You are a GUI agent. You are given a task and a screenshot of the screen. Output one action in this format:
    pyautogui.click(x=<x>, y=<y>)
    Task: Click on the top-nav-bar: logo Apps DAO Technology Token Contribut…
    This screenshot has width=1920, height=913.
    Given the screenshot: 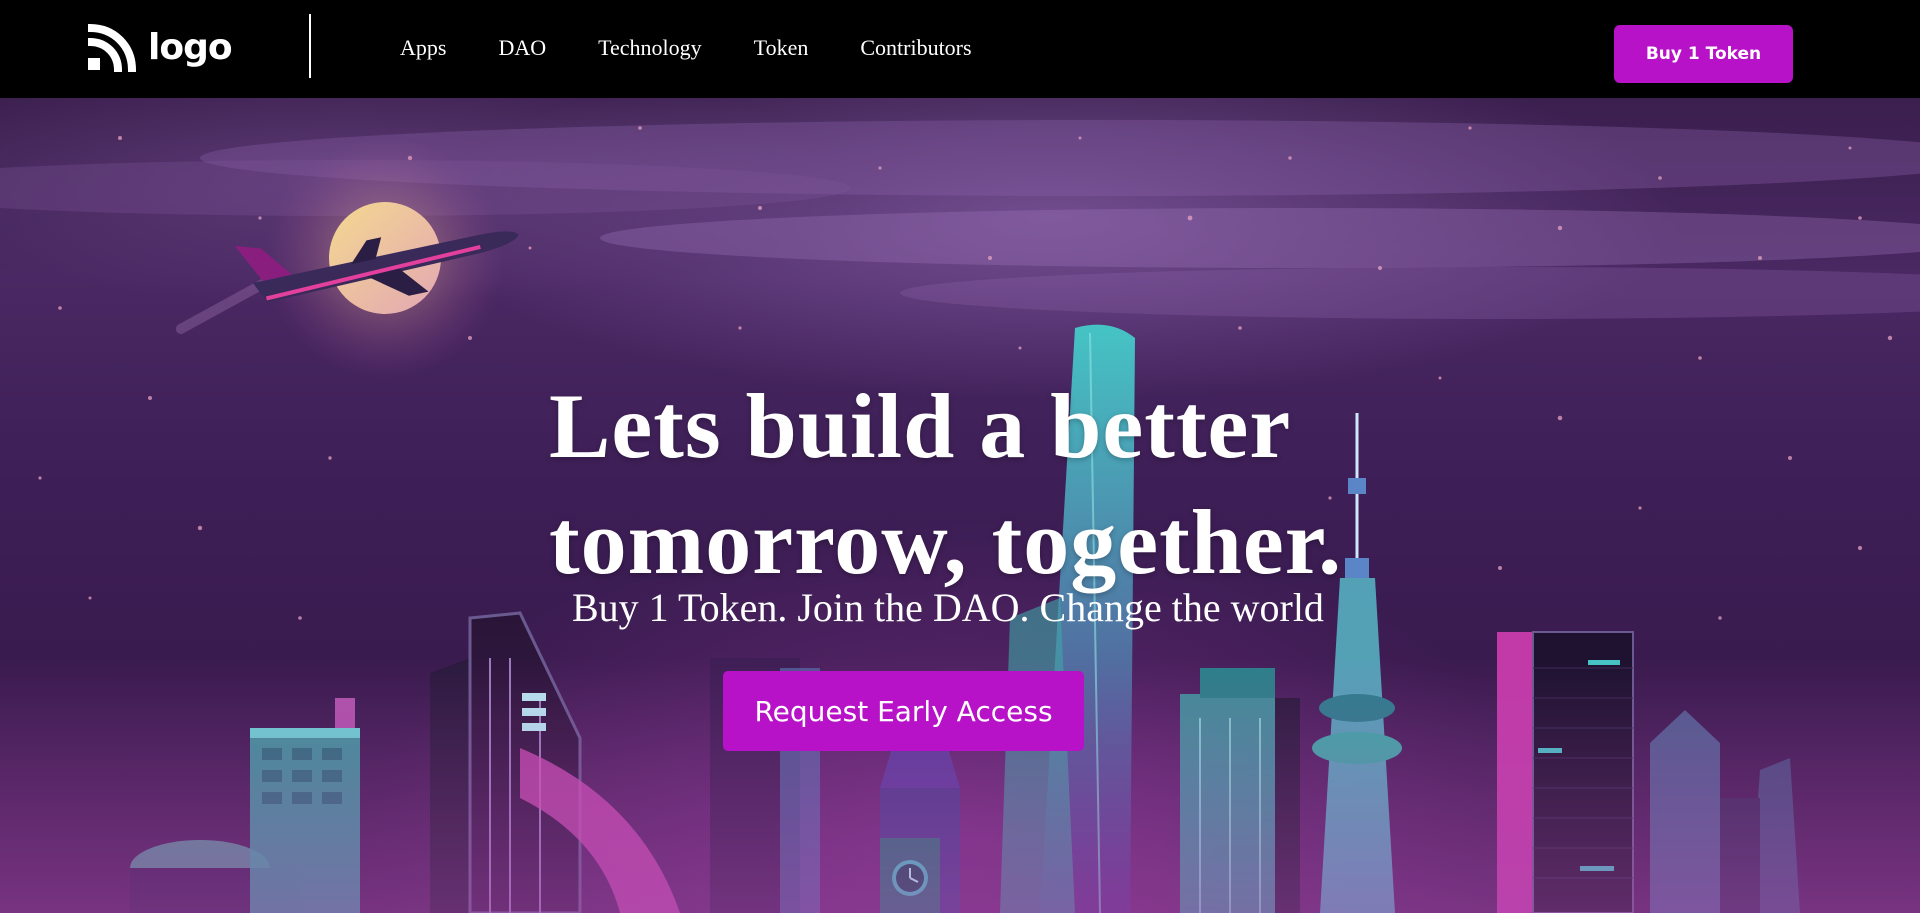 What is the action you would take?
    pyautogui.click(x=960, y=49)
    